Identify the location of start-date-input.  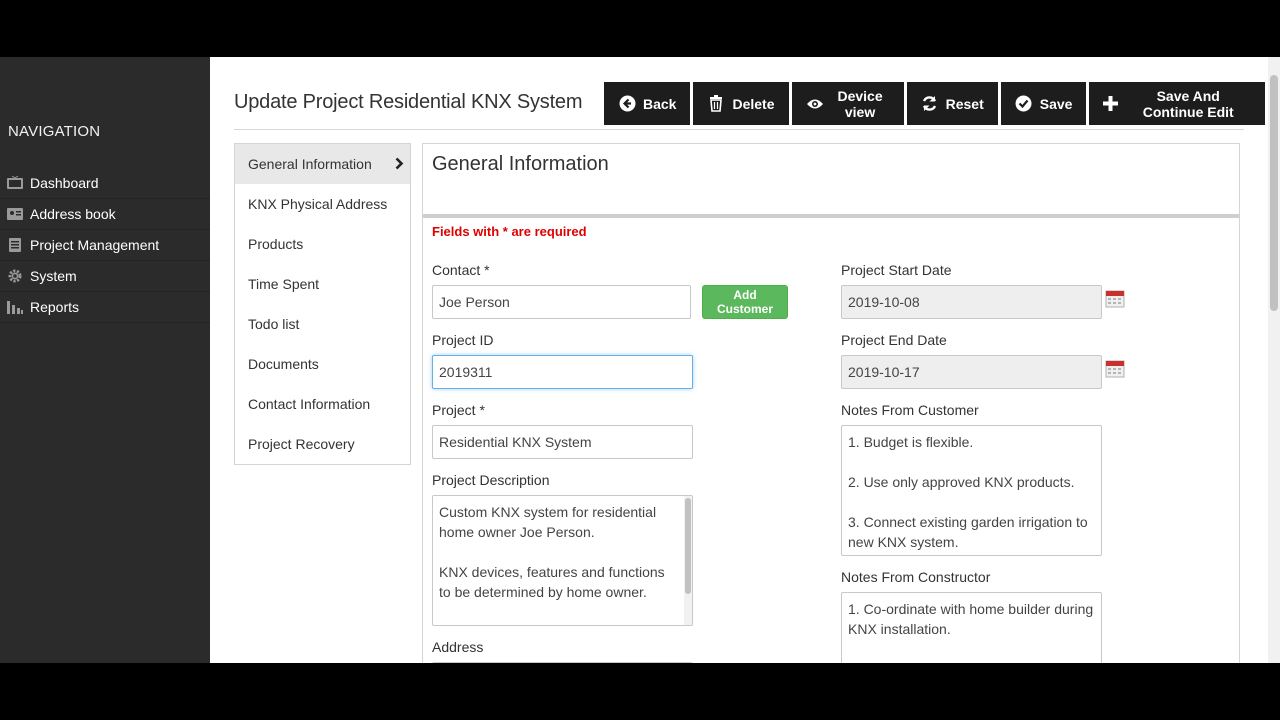
(971, 302).